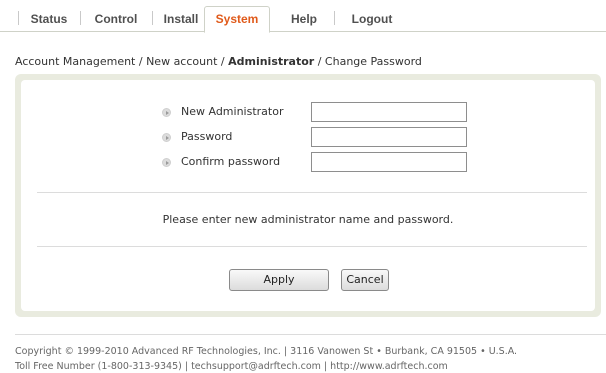  Describe the element at coordinates (207, 136) in the screenshot. I see `password-label: Password` at that location.